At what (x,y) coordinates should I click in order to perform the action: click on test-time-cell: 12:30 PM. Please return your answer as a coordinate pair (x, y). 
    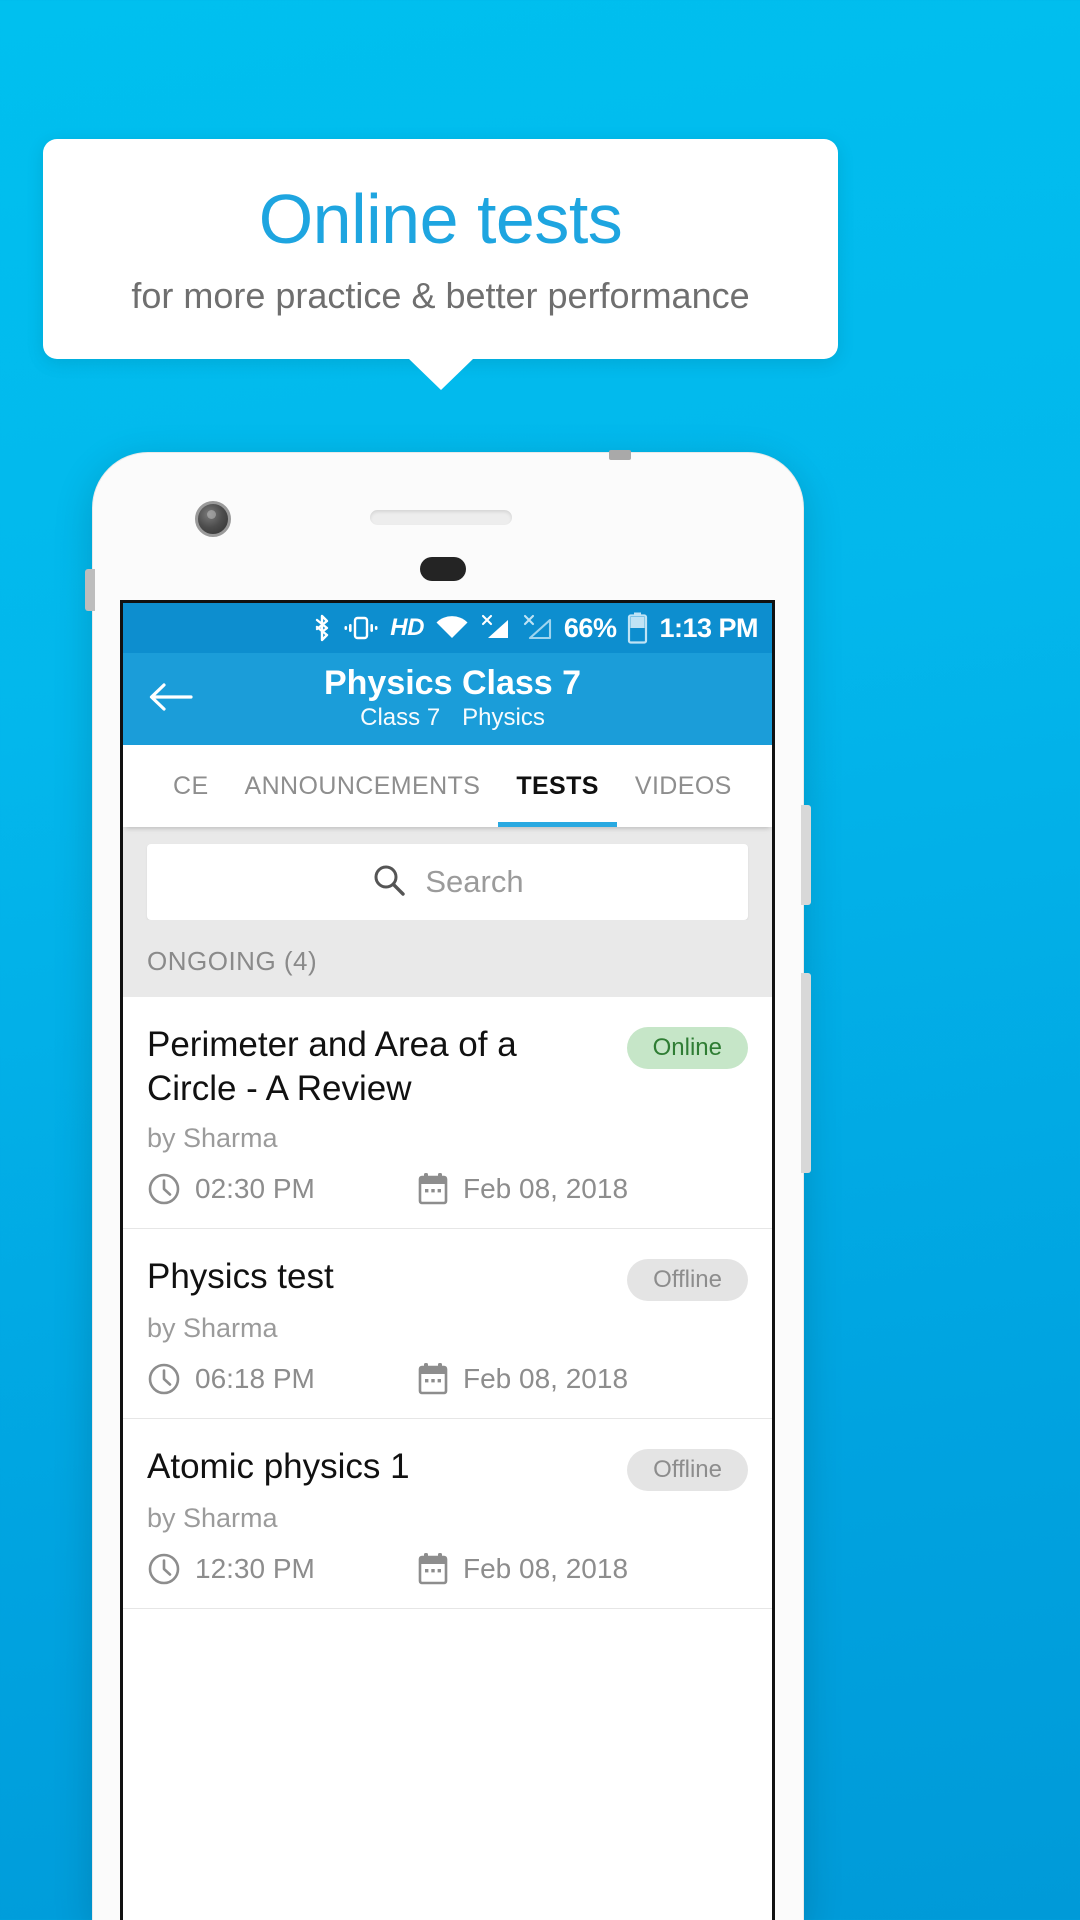
    Looking at the image, I should click on (282, 1569).